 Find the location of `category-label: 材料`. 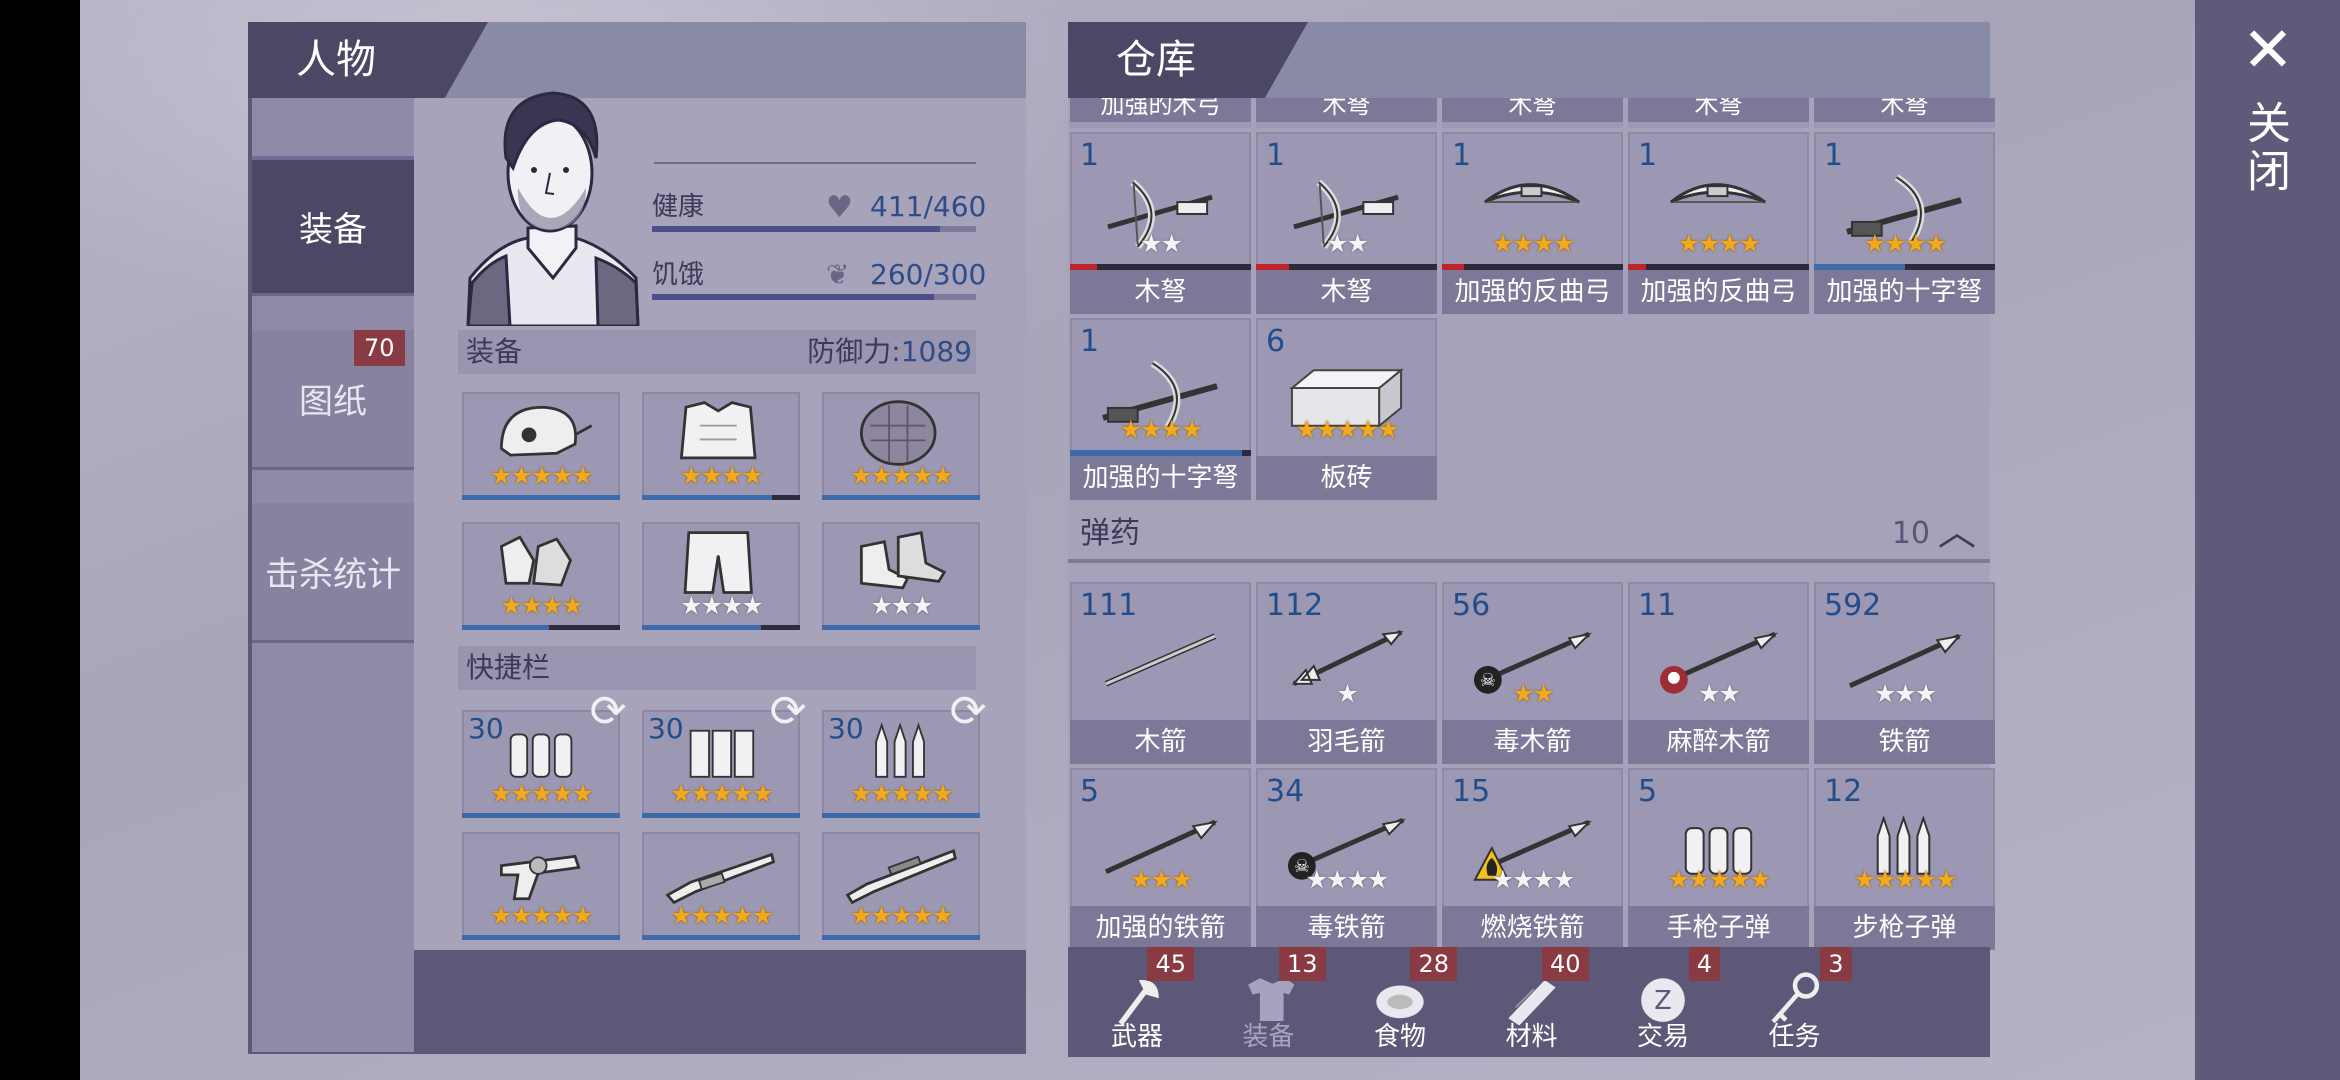

category-label: 材料 is located at coordinates (1531, 1037).